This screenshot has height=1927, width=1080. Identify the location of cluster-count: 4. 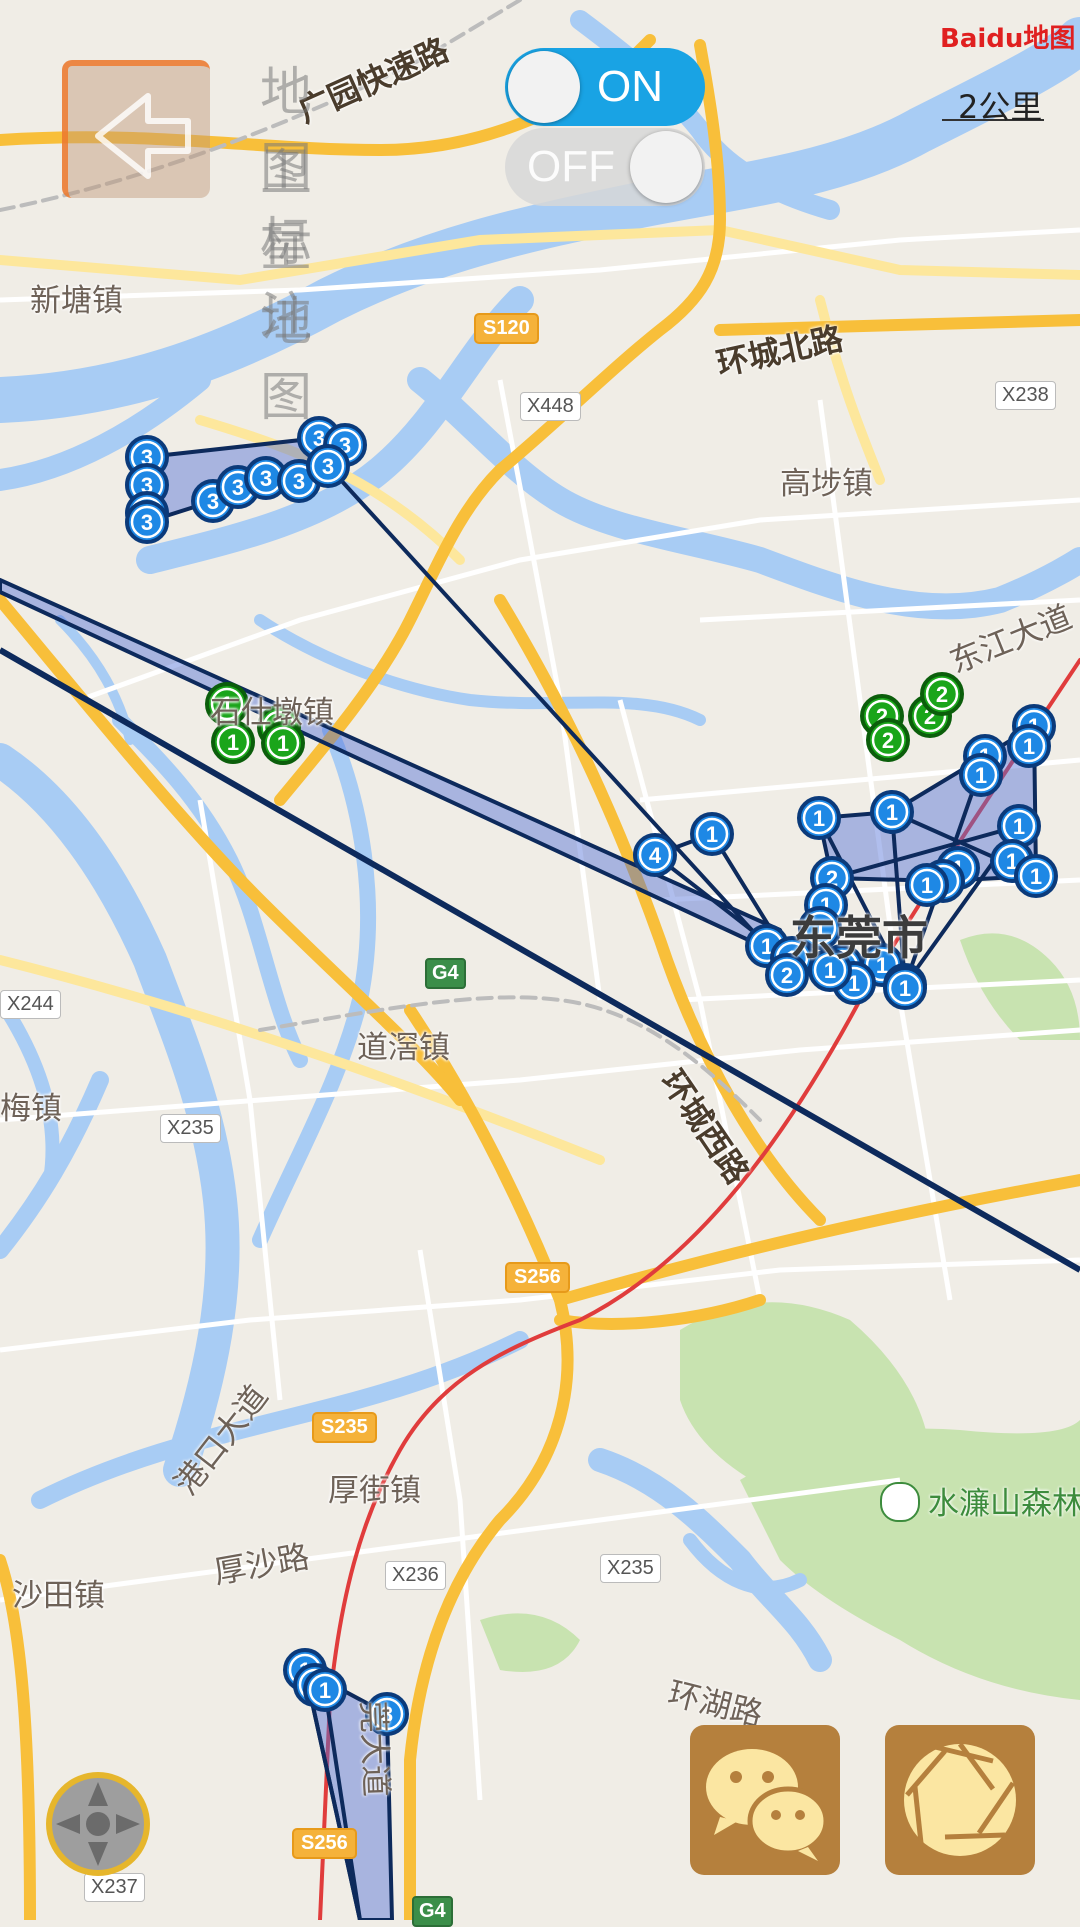
(655, 855).